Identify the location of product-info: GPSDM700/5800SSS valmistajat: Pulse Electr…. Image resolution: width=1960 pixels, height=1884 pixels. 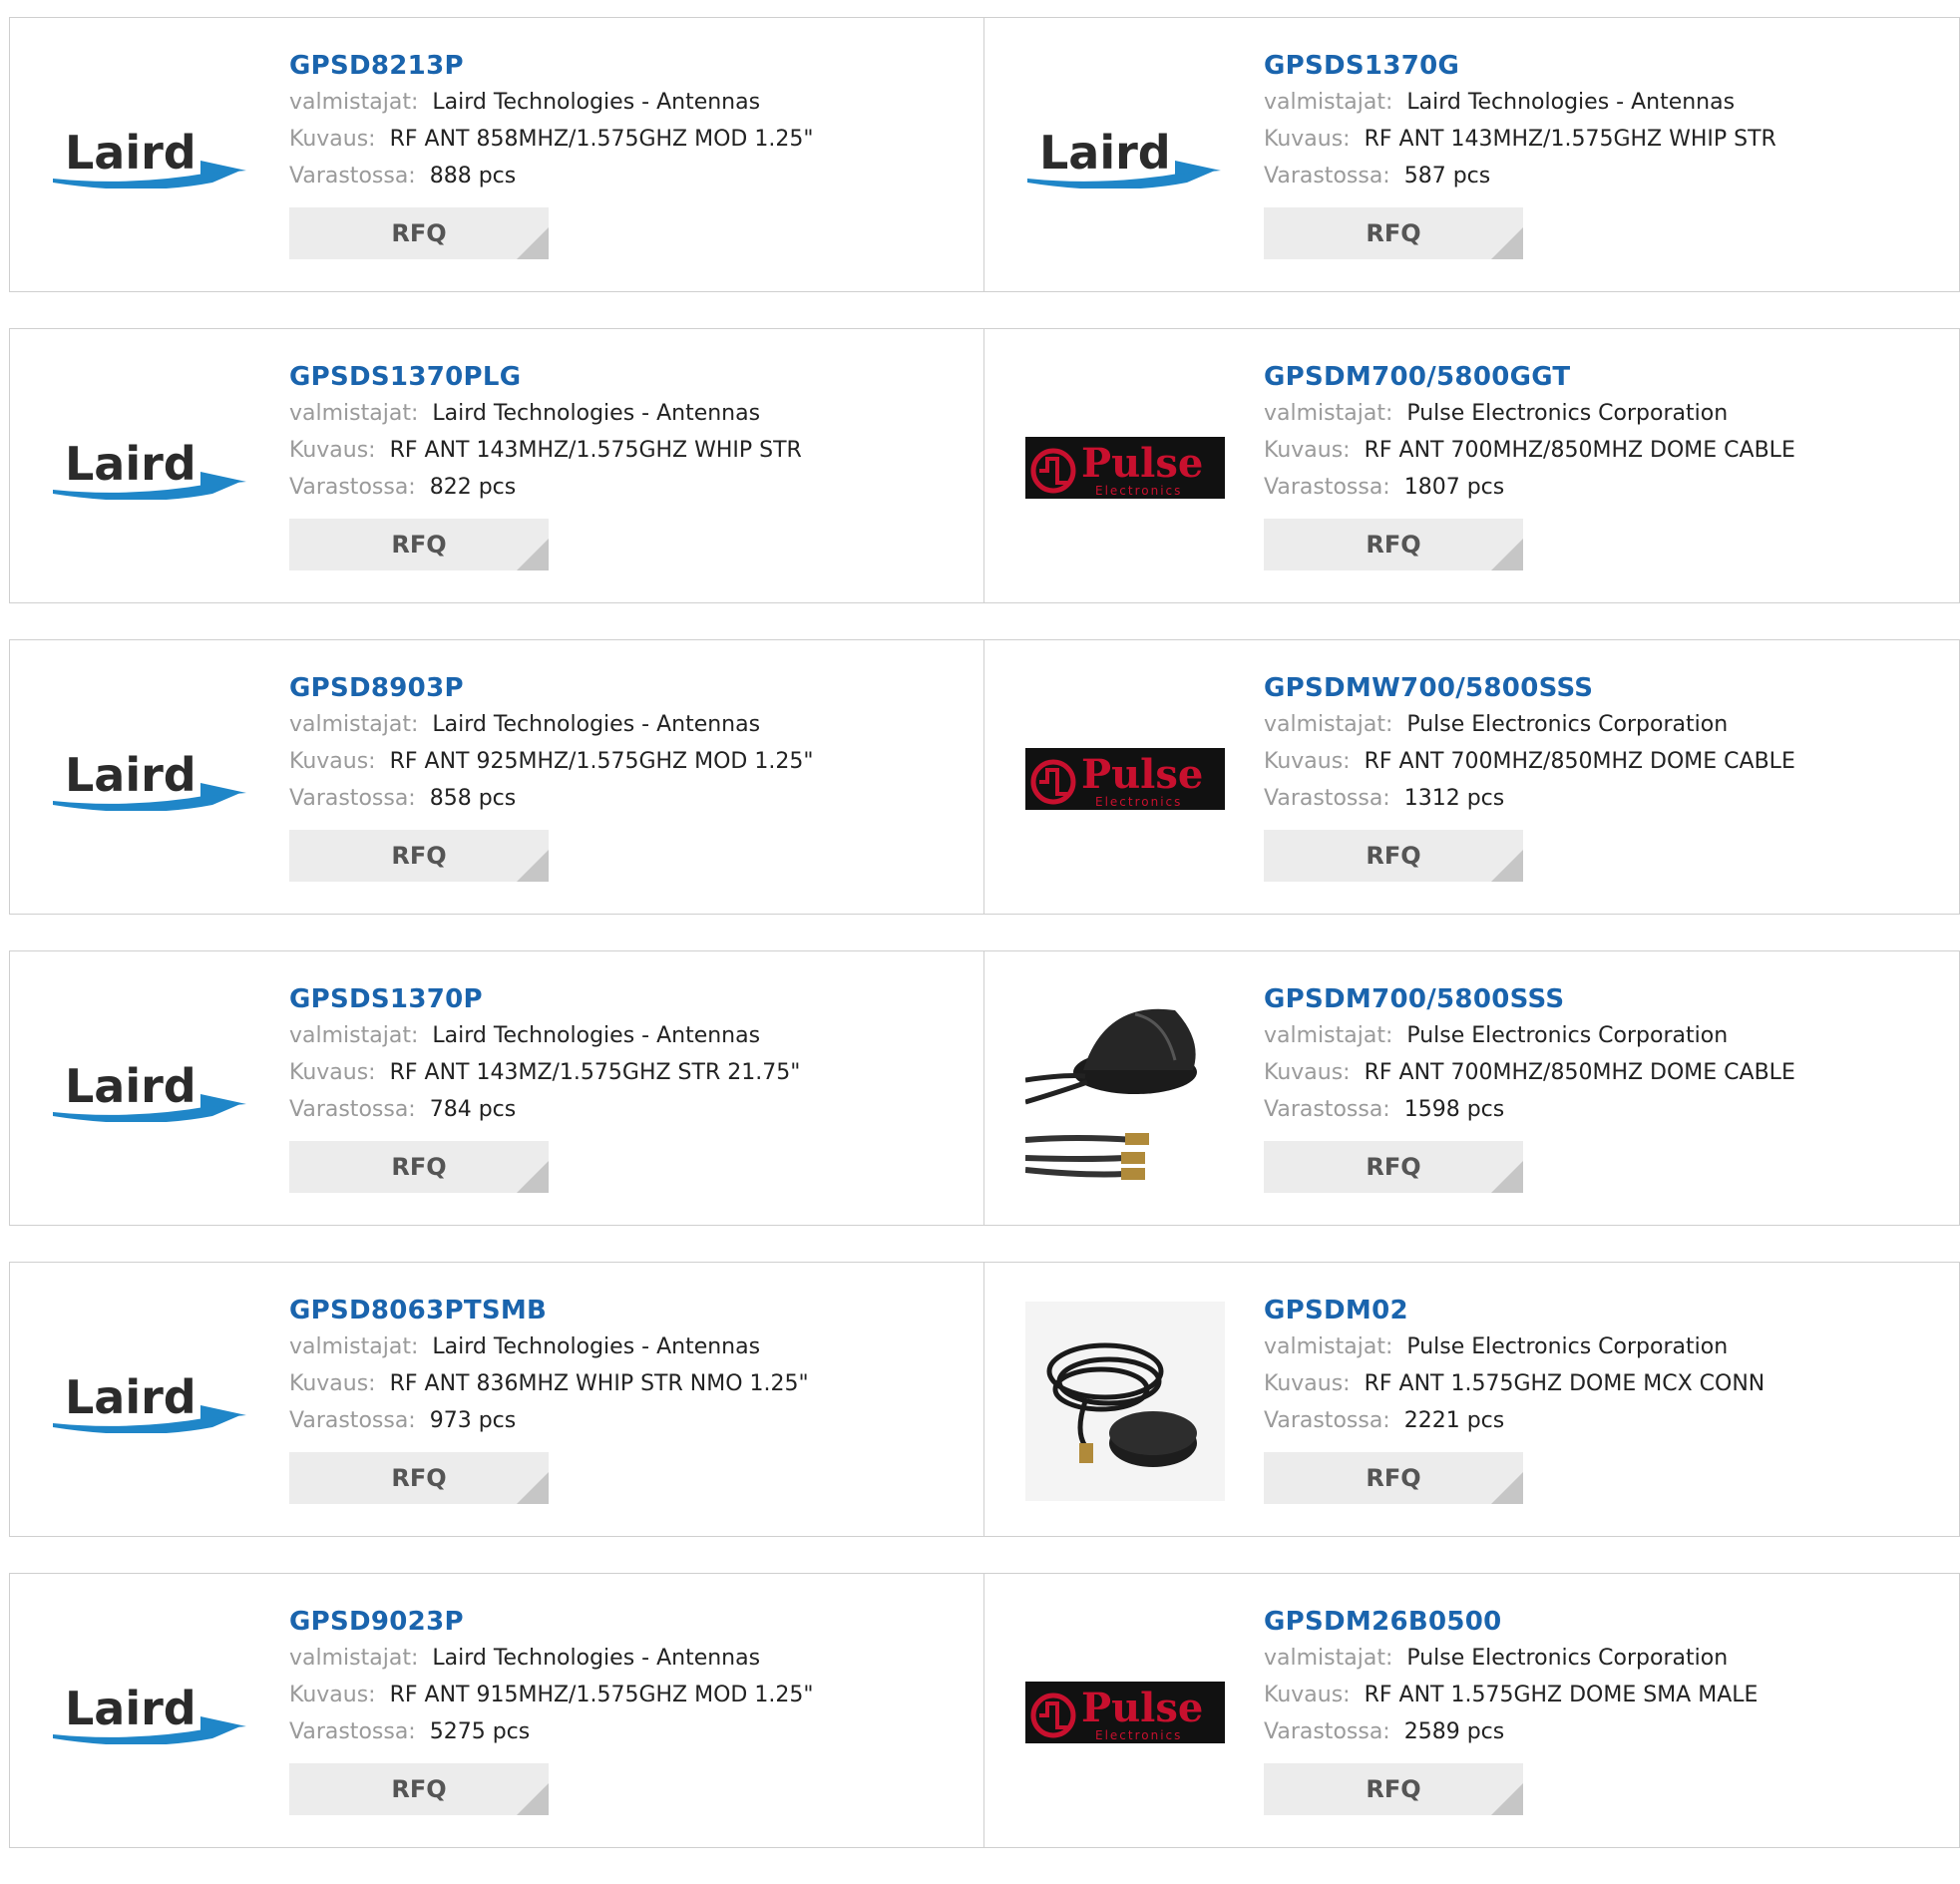
(1602, 1087).